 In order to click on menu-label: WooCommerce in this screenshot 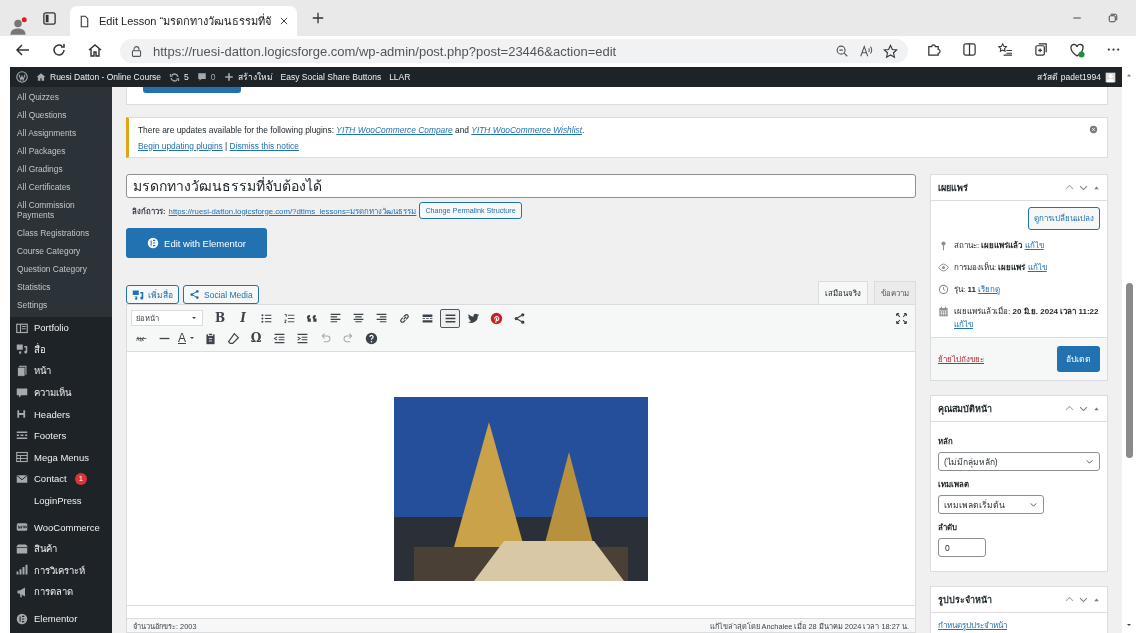, I will do `click(67, 527)`.